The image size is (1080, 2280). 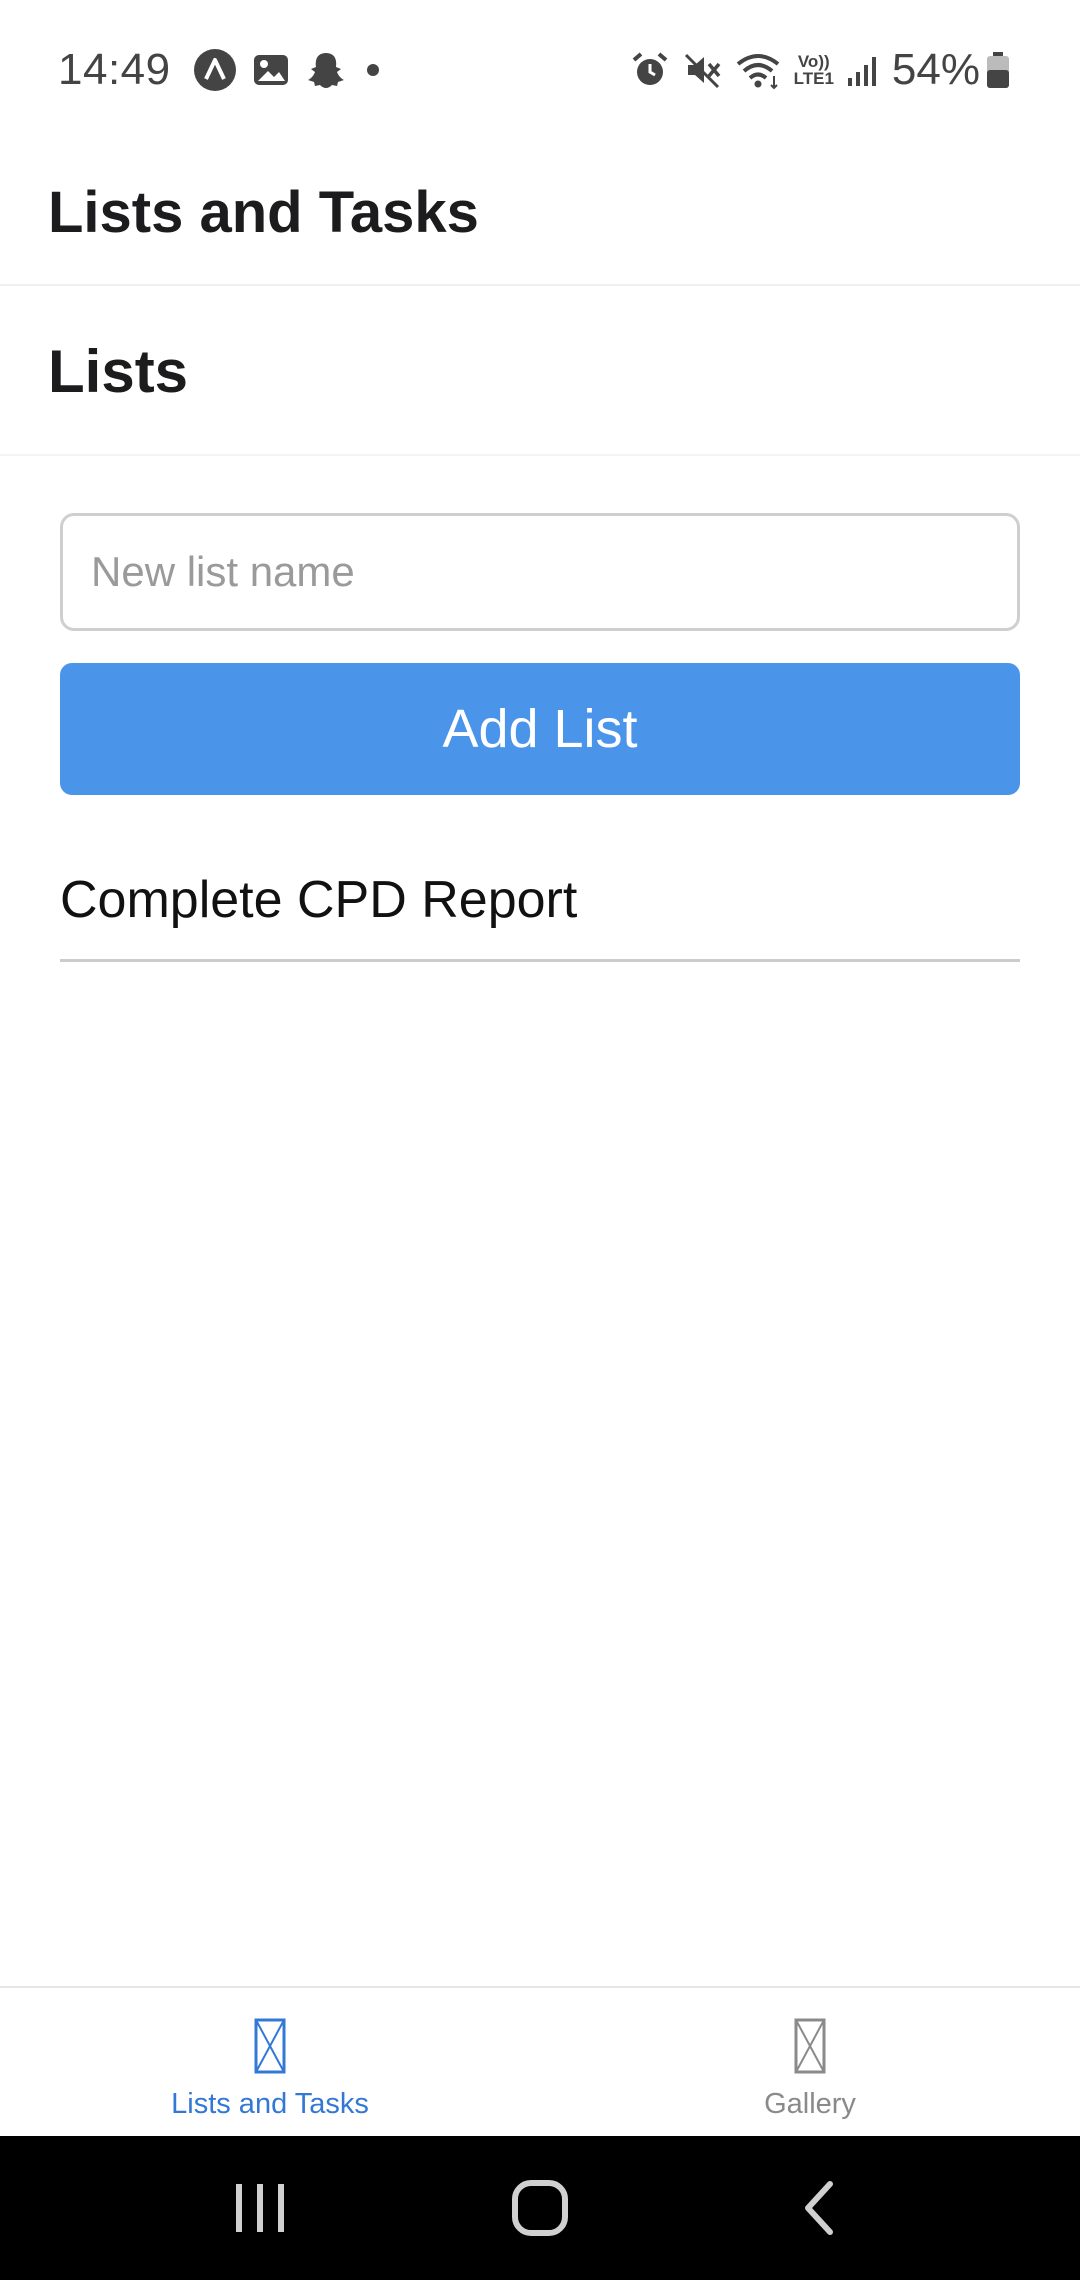 What do you see at coordinates (540, 572) in the screenshot?
I see `new-list-name-input` at bounding box center [540, 572].